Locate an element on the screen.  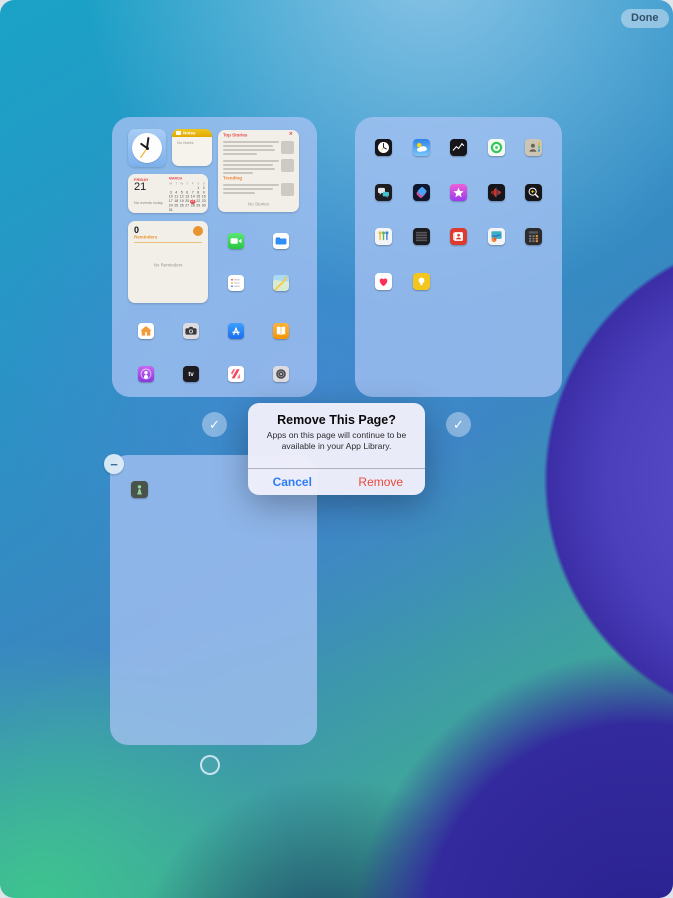
itunes-store-app-icon is located at coordinates (458, 192).